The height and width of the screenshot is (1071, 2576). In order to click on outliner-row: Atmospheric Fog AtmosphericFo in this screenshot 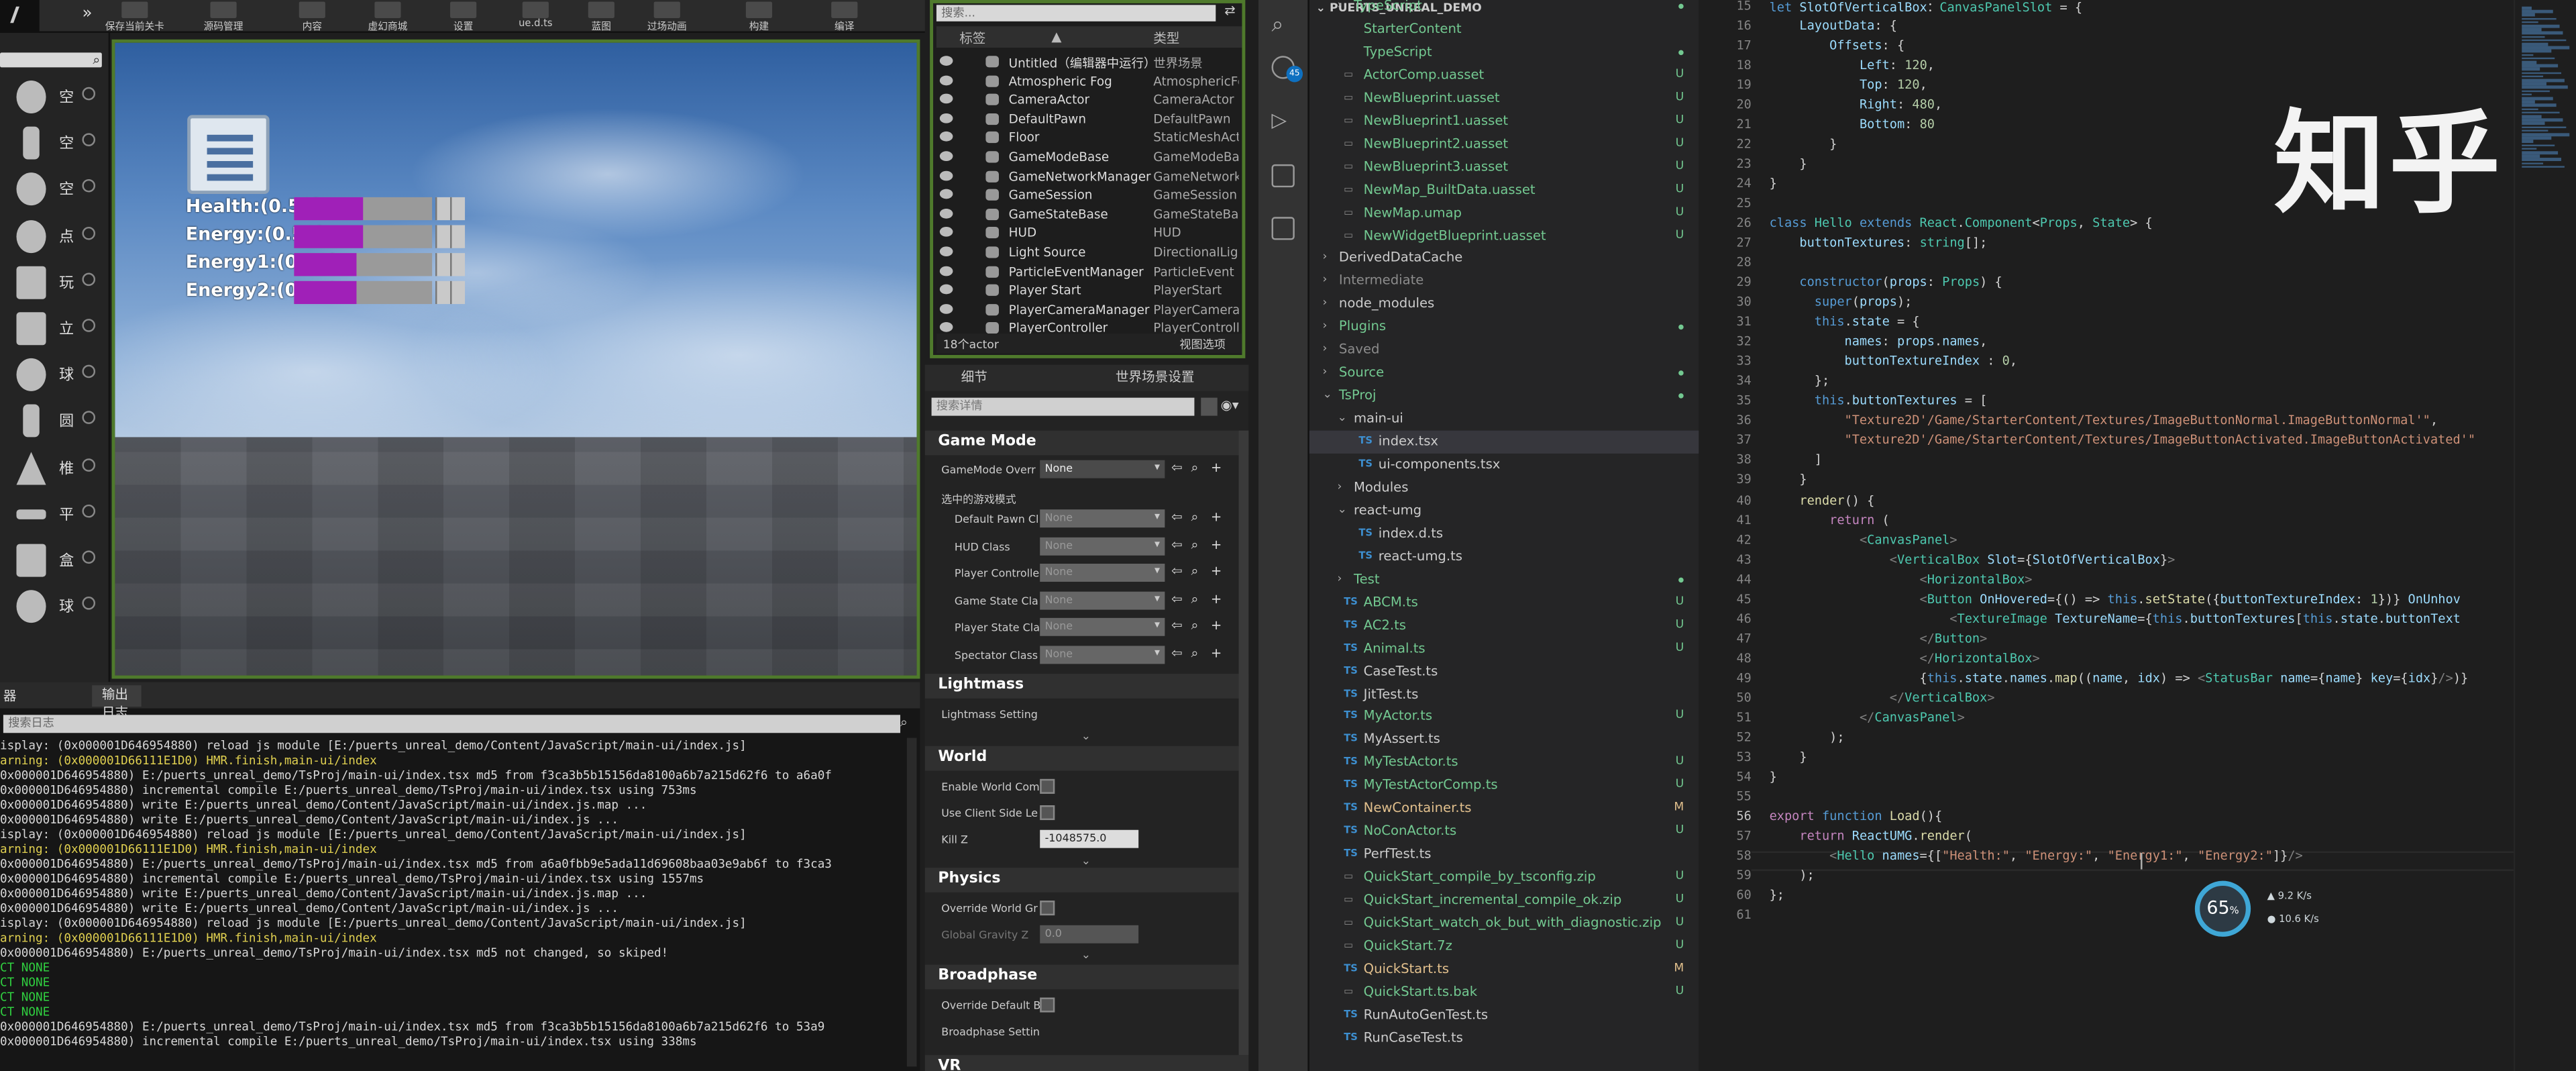, I will do `click(1089, 81)`.